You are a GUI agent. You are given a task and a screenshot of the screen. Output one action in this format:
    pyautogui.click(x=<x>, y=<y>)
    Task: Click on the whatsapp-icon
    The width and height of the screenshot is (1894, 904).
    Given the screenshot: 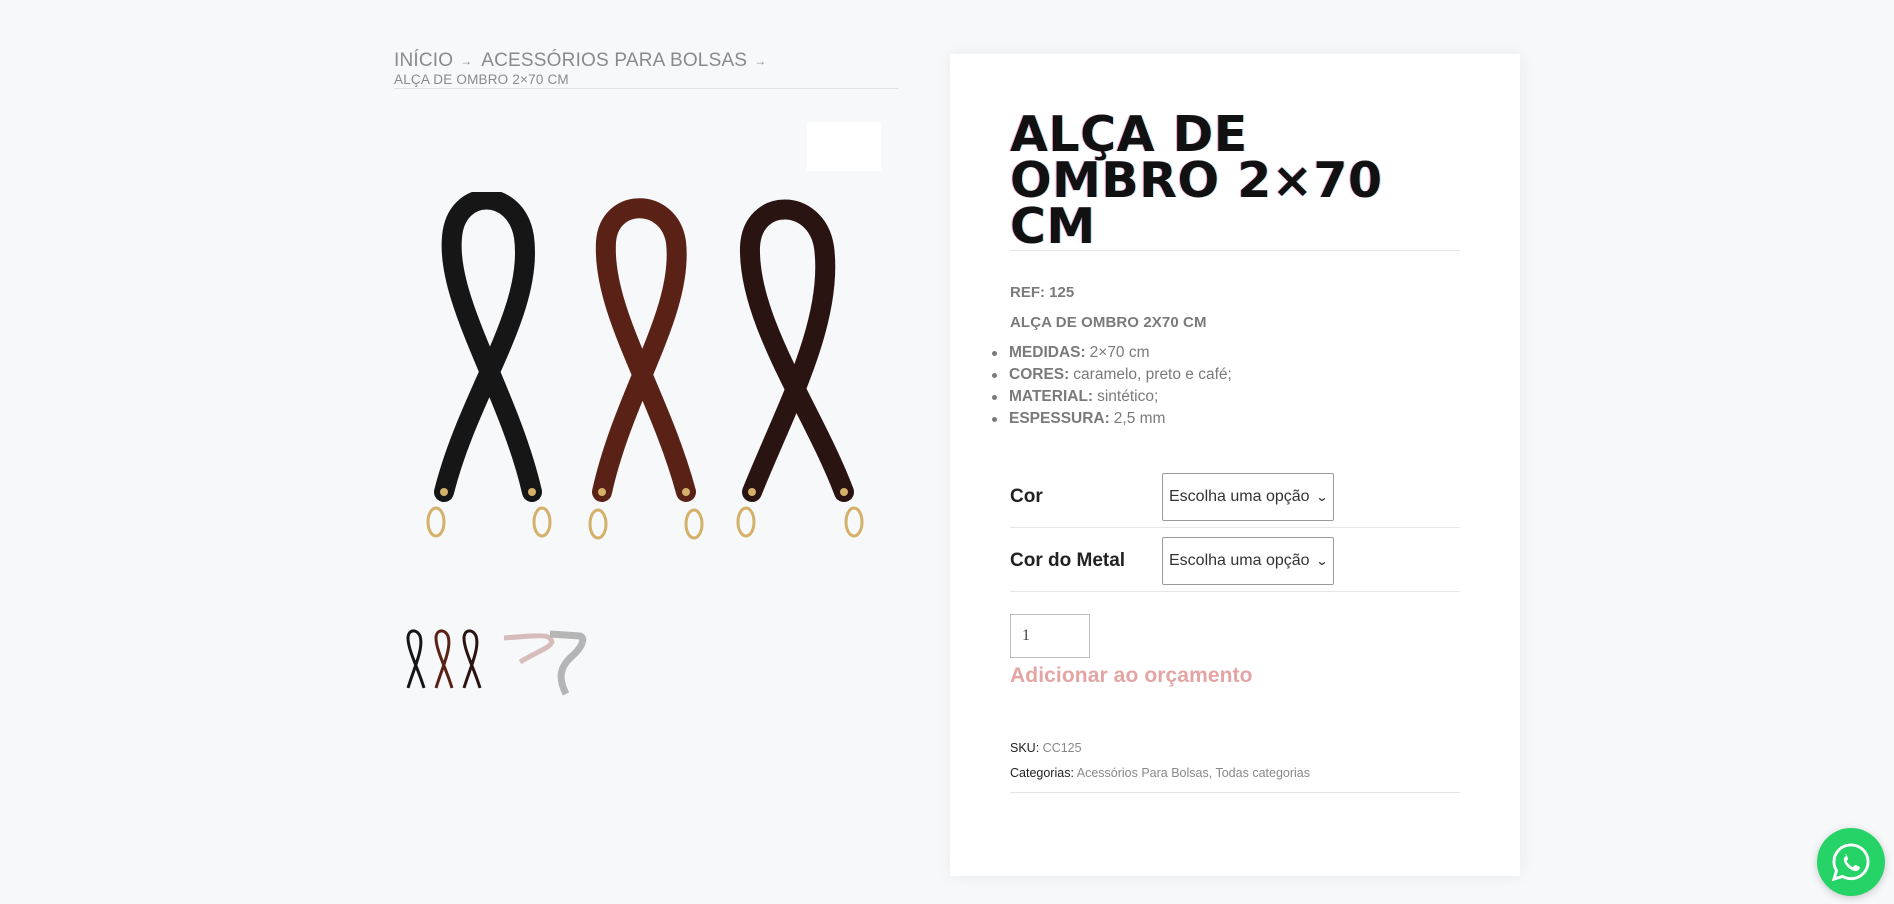 What is the action you would take?
    pyautogui.click(x=1850, y=862)
    